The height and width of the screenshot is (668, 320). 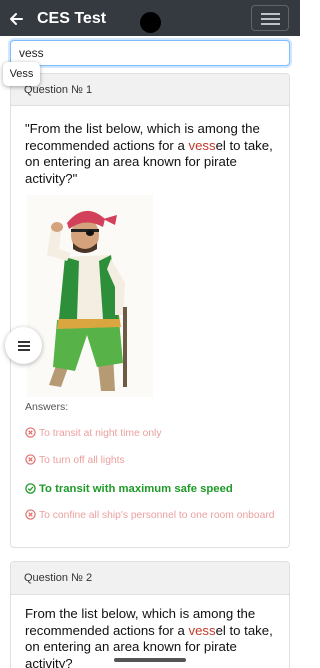 What do you see at coordinates (150, 53) in the screenshot?
I see `search-input` at bounding box center [150, 53].